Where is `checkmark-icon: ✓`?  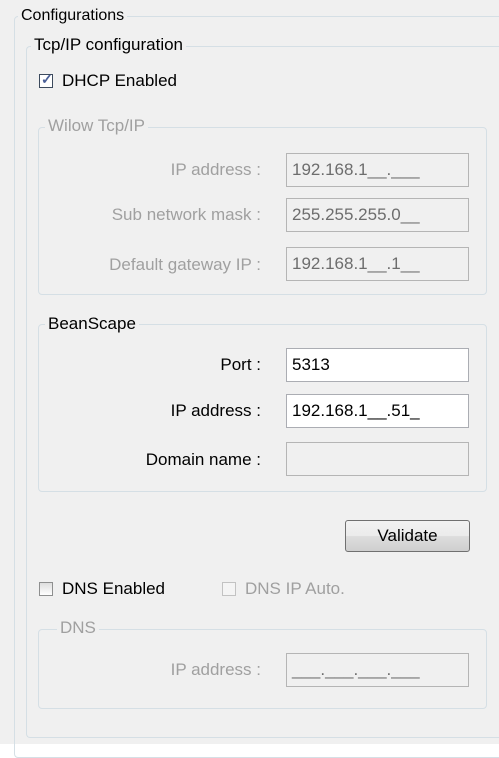 checkmark-icon: ✓ is located at coordinates (47, 79).